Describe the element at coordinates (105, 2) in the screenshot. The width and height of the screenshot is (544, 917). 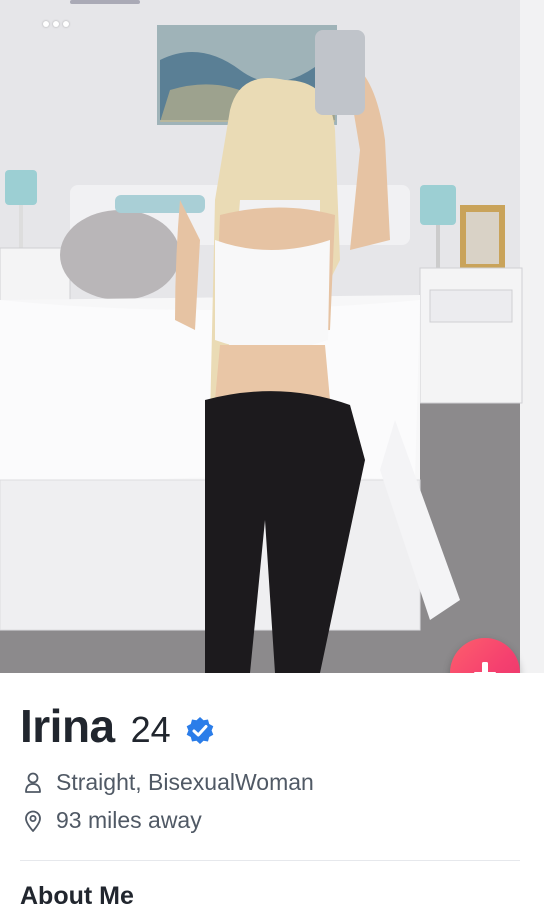
I see `photo-indicator` at that location.